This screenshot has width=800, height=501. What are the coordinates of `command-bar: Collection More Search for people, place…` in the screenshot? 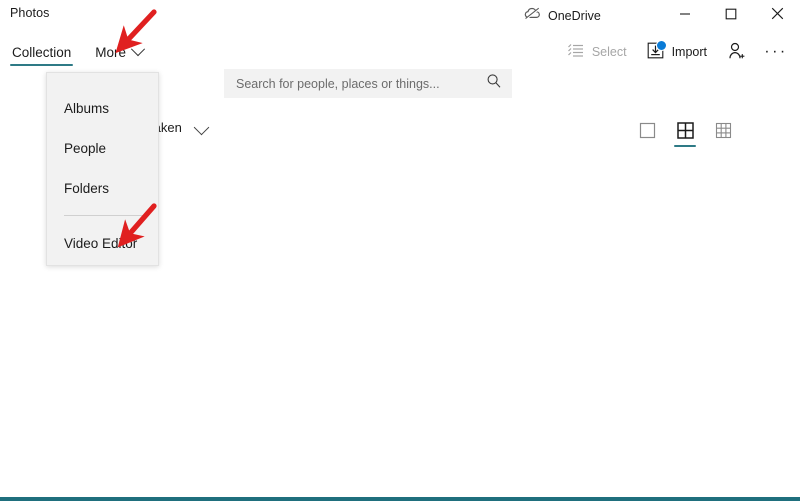 It's located at (400, 65).